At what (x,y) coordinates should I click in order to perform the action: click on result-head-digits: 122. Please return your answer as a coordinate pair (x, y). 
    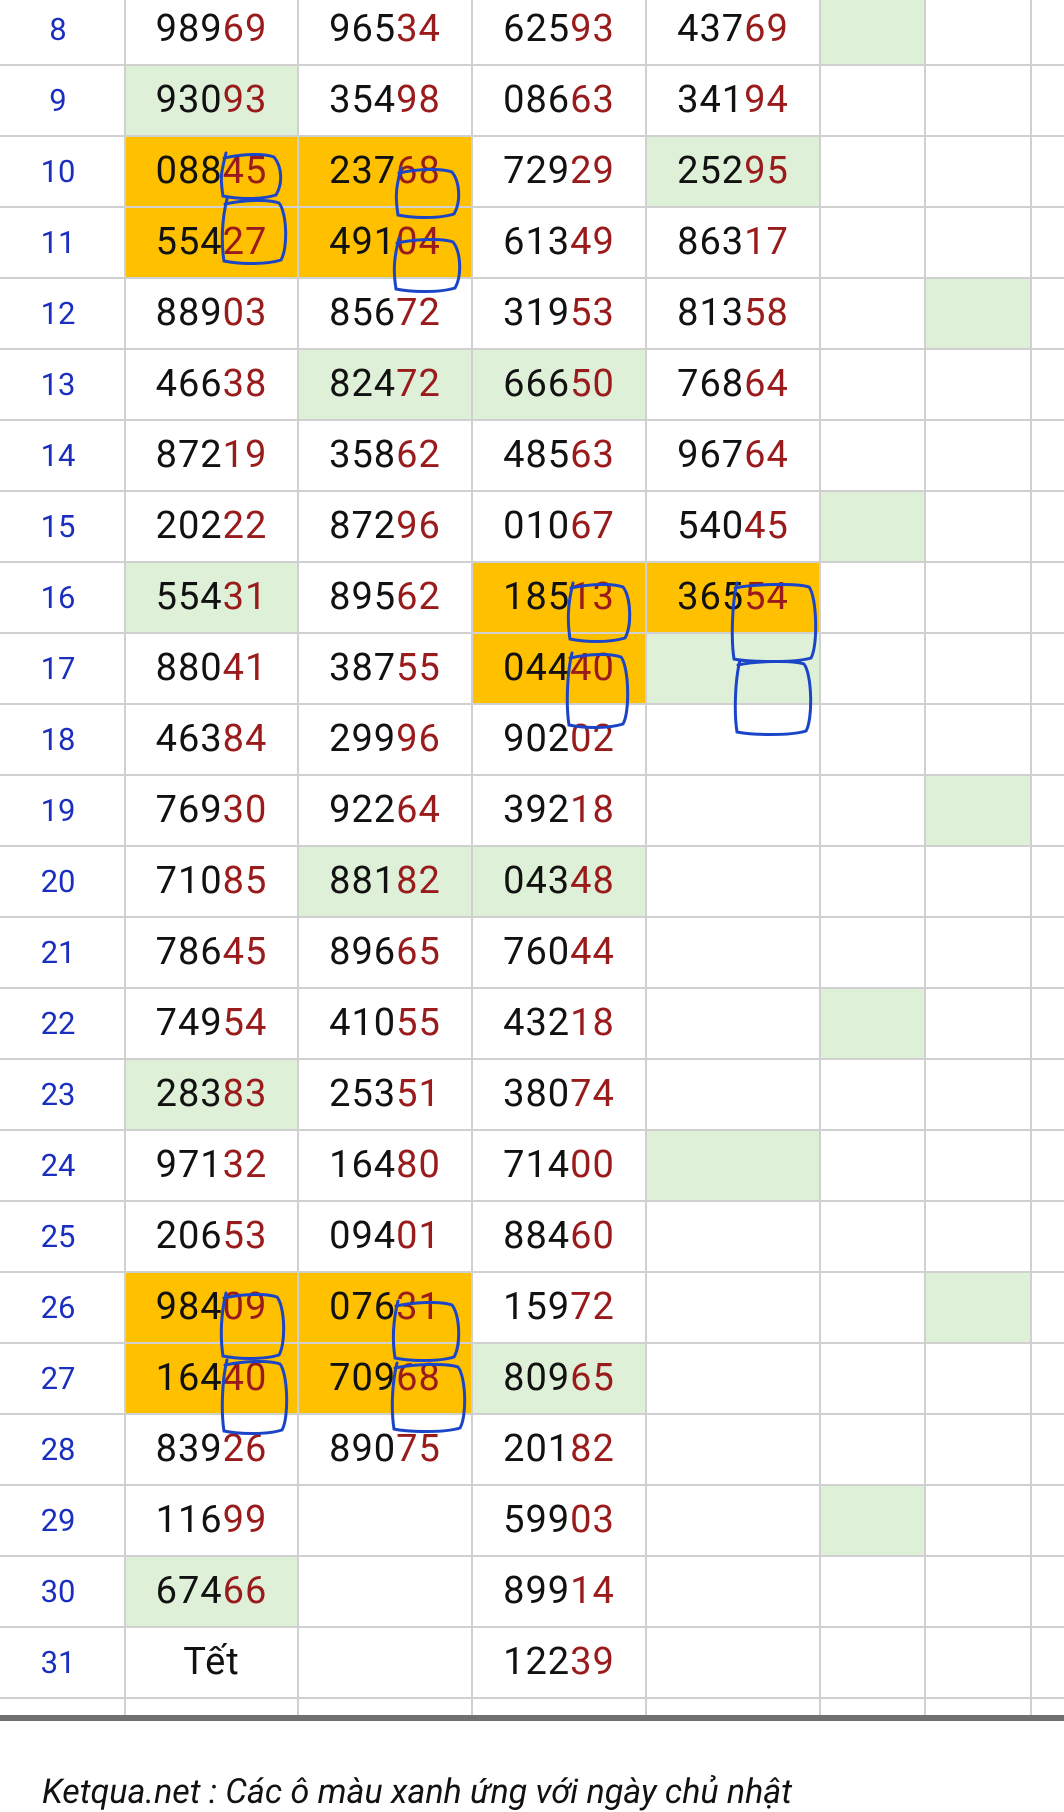
    Looking at the image, I should click on (537, 1662).